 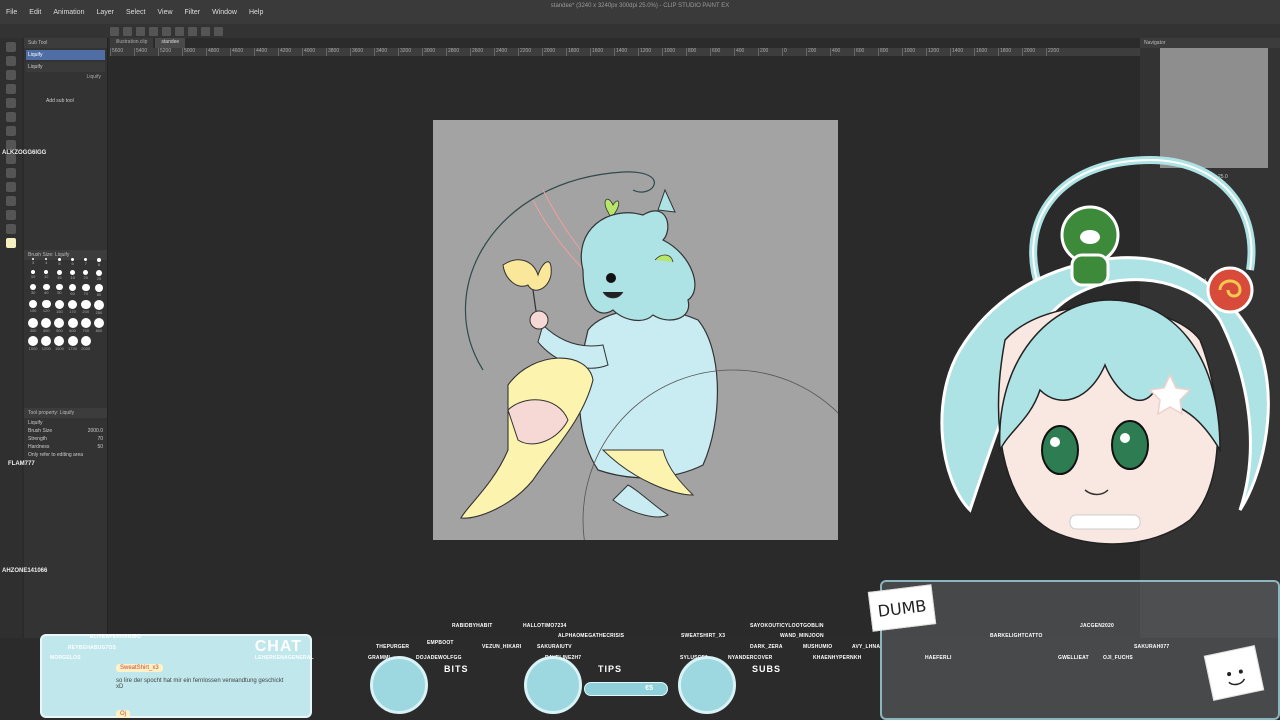 What do you see at coordinates (59, 293) in the screenshot?
I see `brush-size-label: 50` at bounding box center [59, 293].